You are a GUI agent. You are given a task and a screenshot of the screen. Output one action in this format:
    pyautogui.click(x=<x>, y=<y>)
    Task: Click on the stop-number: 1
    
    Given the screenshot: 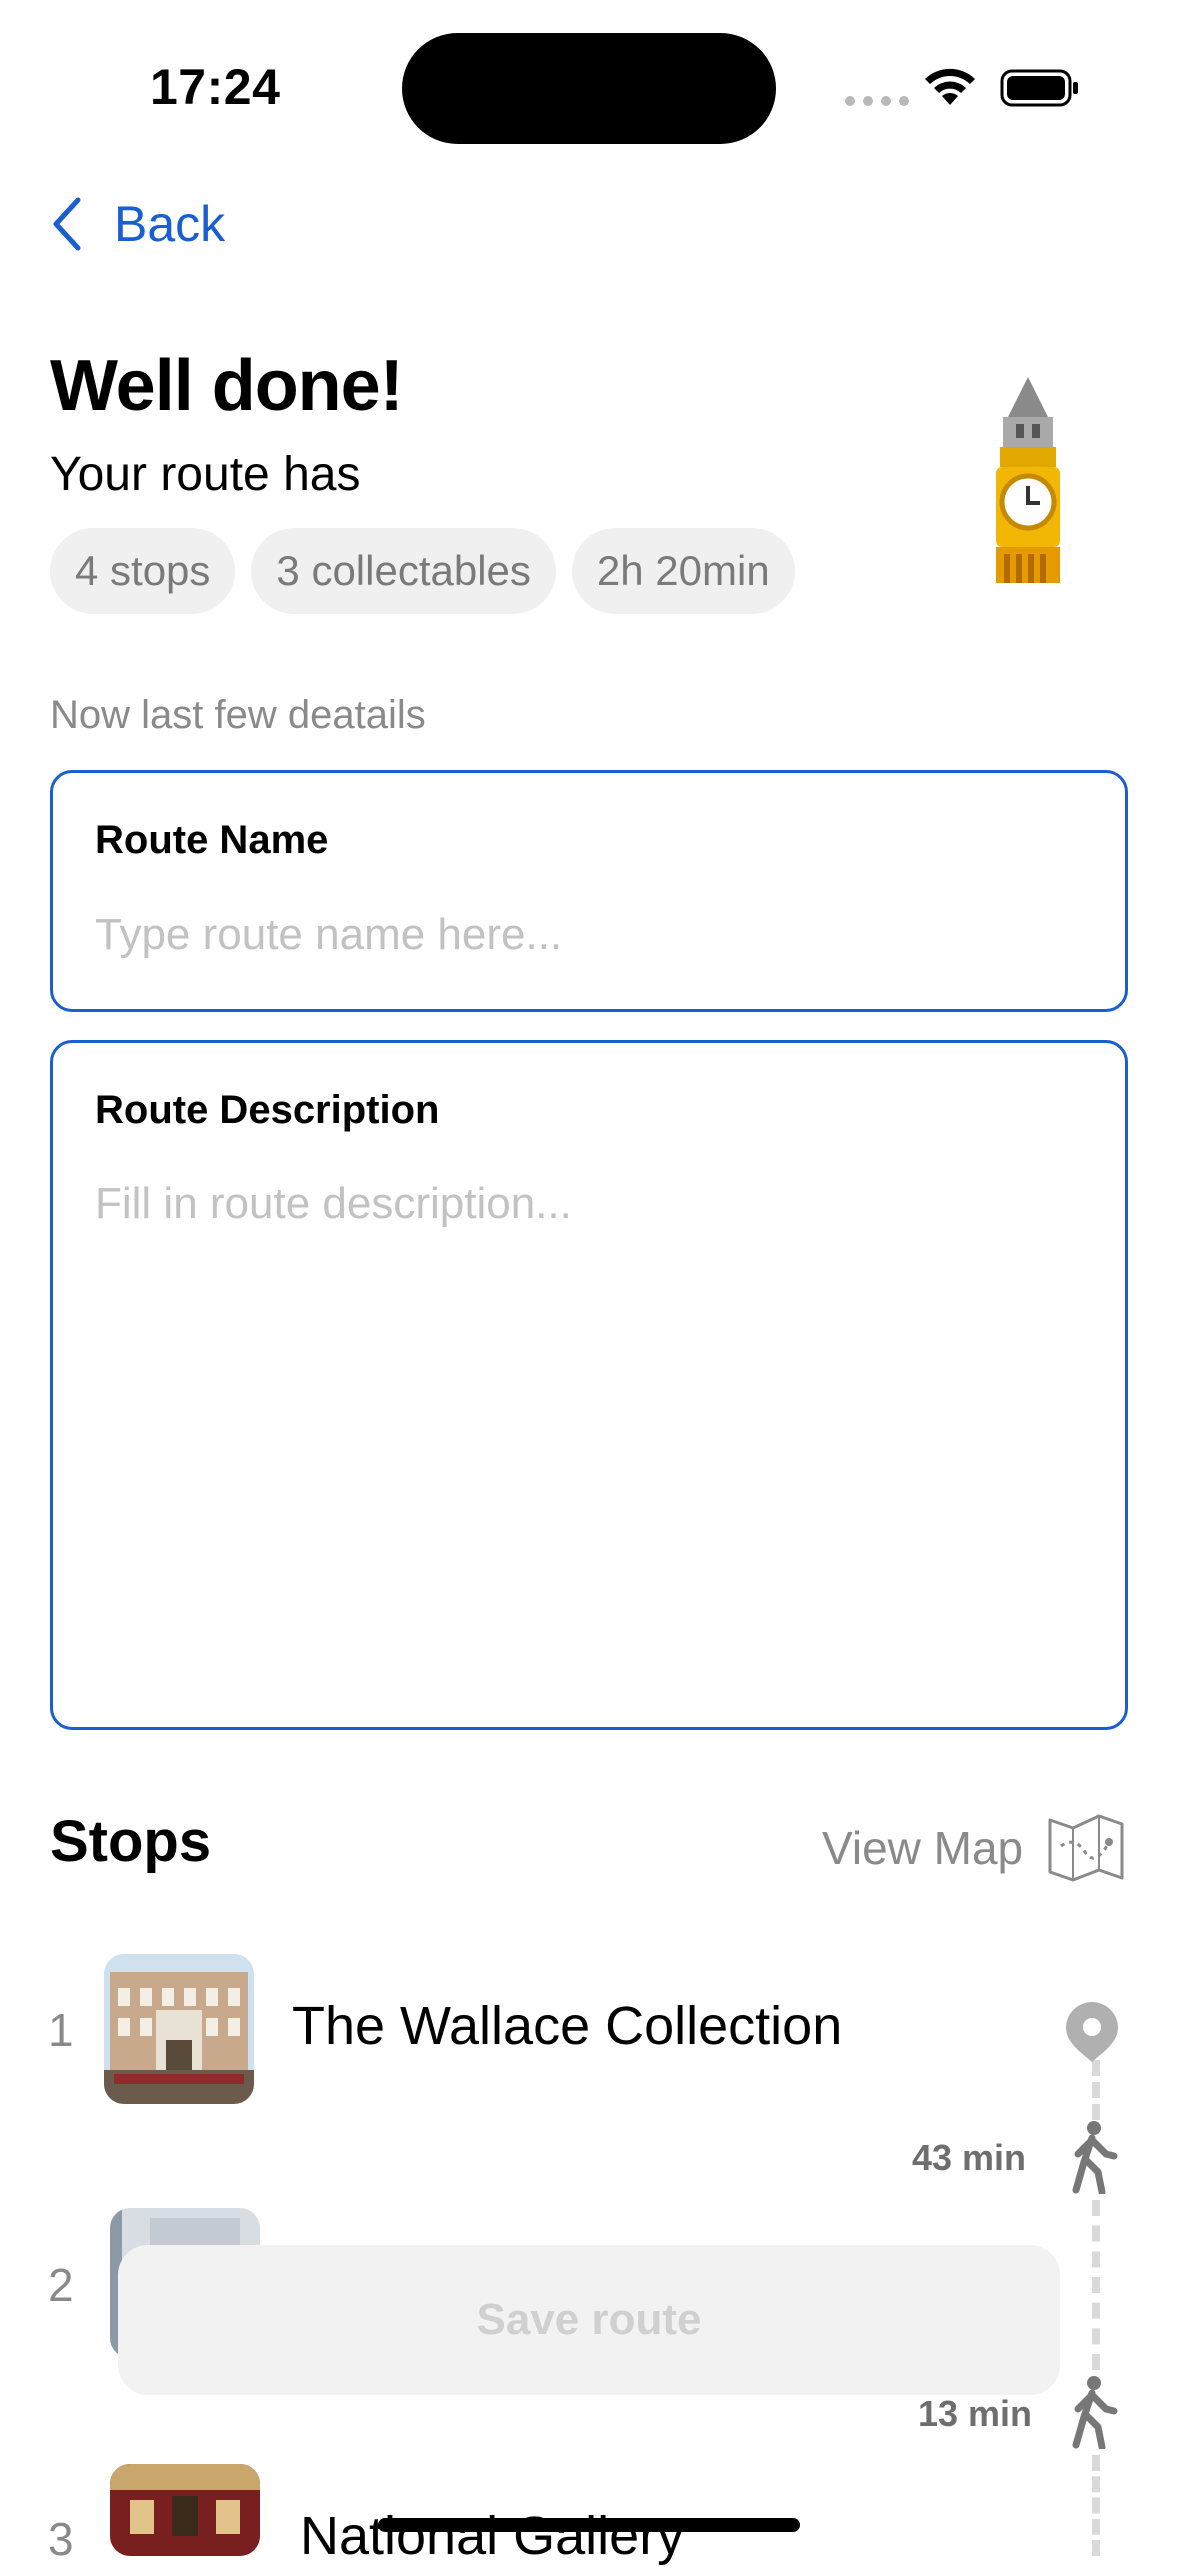 What is the action you would take?
    pyautogui.click(x=61, y=2030)
    